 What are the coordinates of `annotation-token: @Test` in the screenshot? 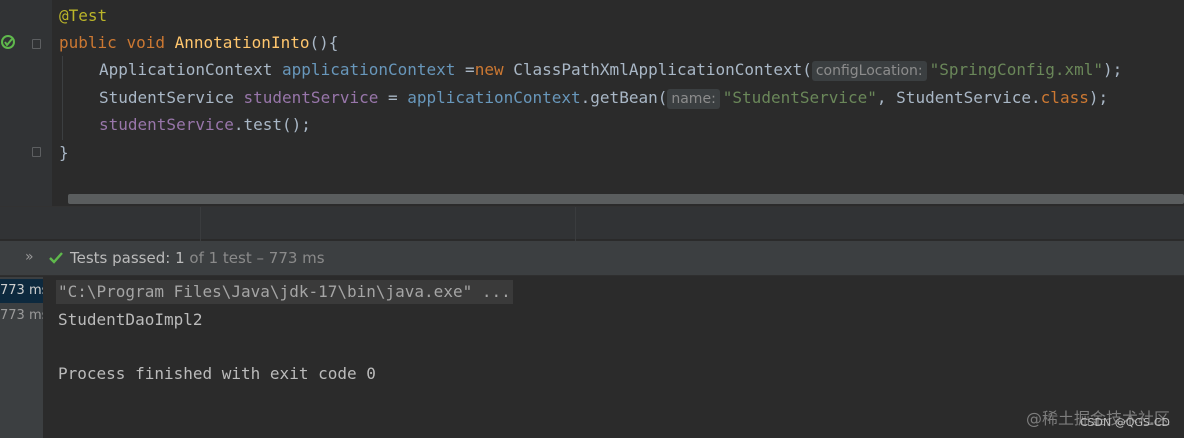 It's located at (83, 15).